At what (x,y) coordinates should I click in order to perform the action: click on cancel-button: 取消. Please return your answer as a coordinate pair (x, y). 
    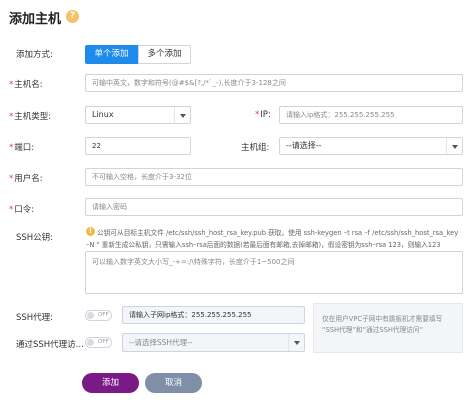
    Looking at the image, I should click on (173, 383).